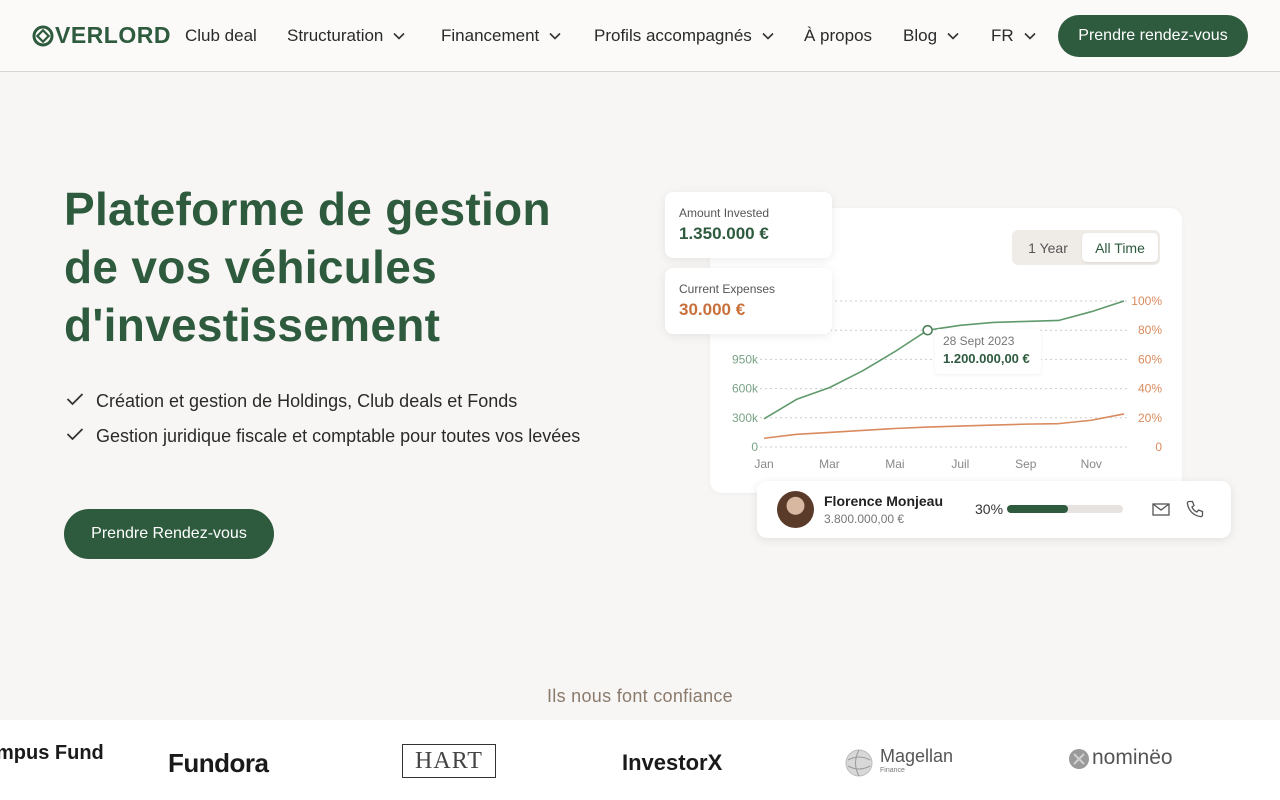 The image size is (1280, 800). I want to click on tooltip-date: 28 Sept 2023, so click(979, 341).